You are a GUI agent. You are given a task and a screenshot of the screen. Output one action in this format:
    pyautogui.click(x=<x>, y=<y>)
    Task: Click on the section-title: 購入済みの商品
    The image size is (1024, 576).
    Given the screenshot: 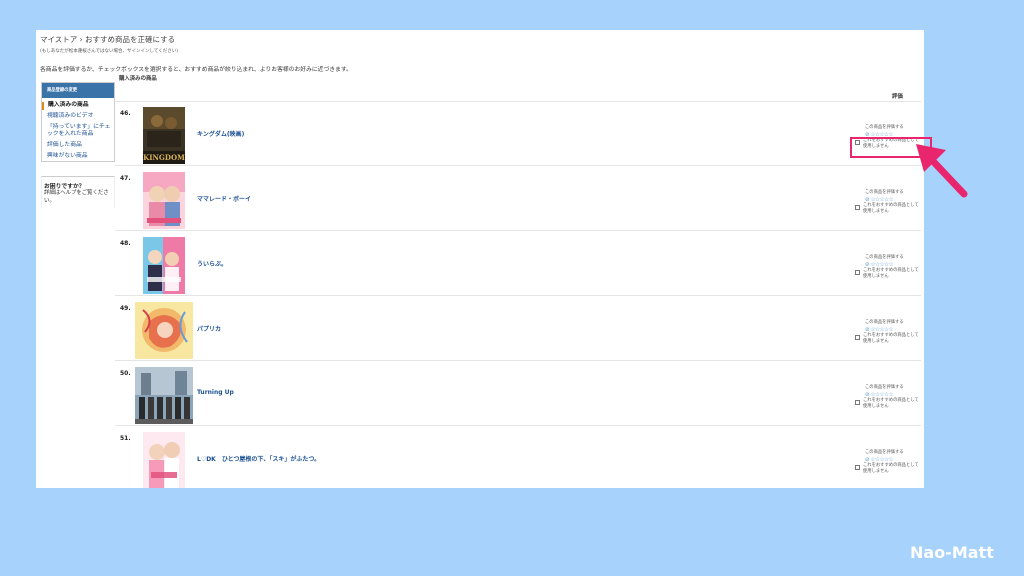 What is the action you would take?
    pyautogui.click(x=138, y=79)
    